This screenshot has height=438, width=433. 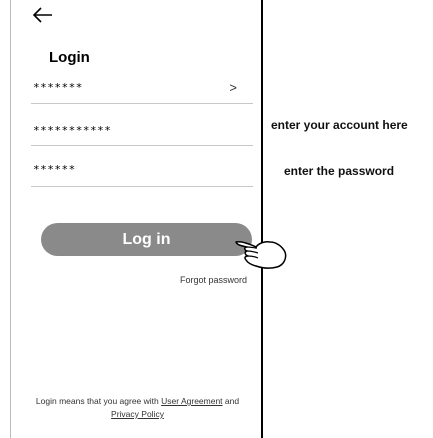 I want to click on forgot-password-link: Forgot password, so click(x=213, y=280).